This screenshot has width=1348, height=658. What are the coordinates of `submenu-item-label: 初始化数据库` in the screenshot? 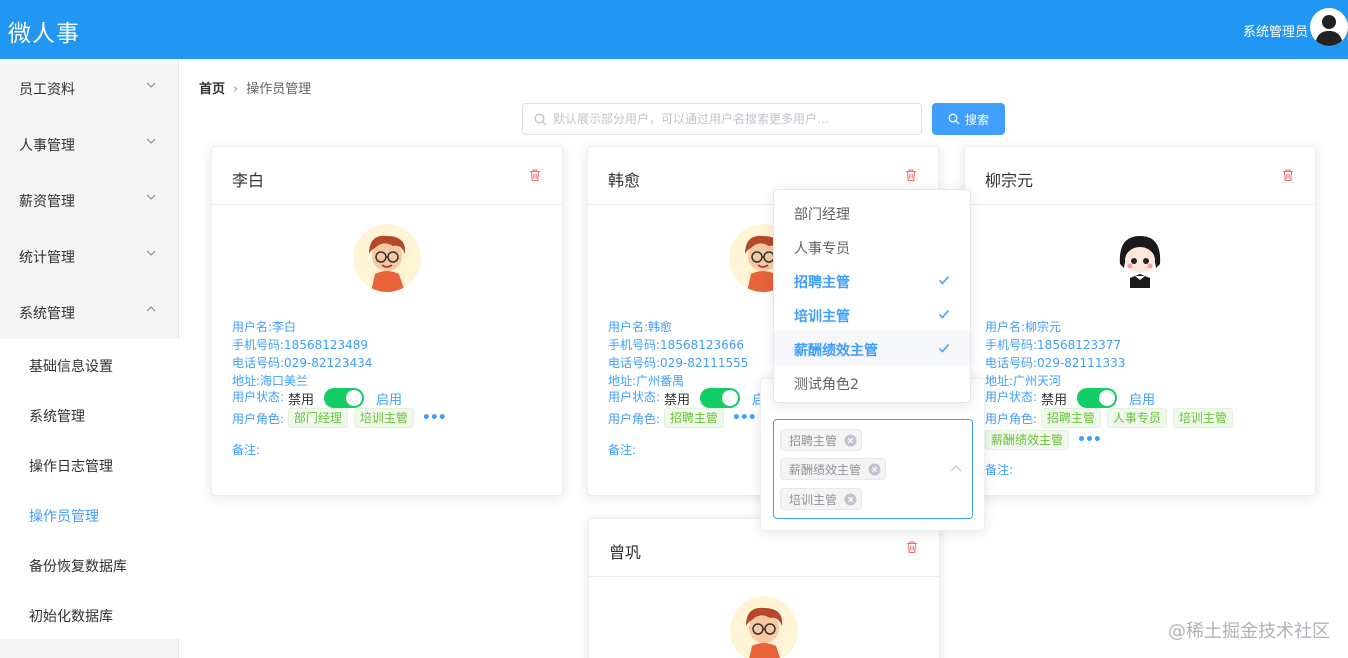 It's located at (71, 617).